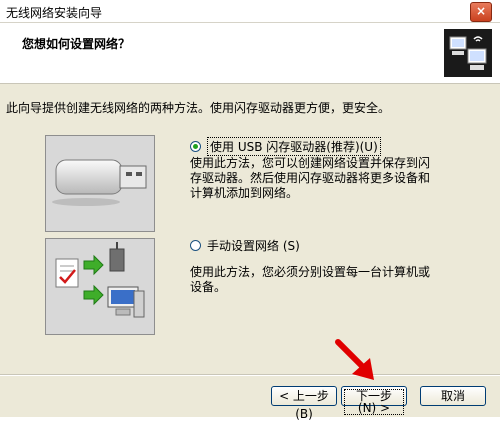 This screenshot has width=500, height=423. I want to click on usb-flash-drive-icon, so click(99, 182).